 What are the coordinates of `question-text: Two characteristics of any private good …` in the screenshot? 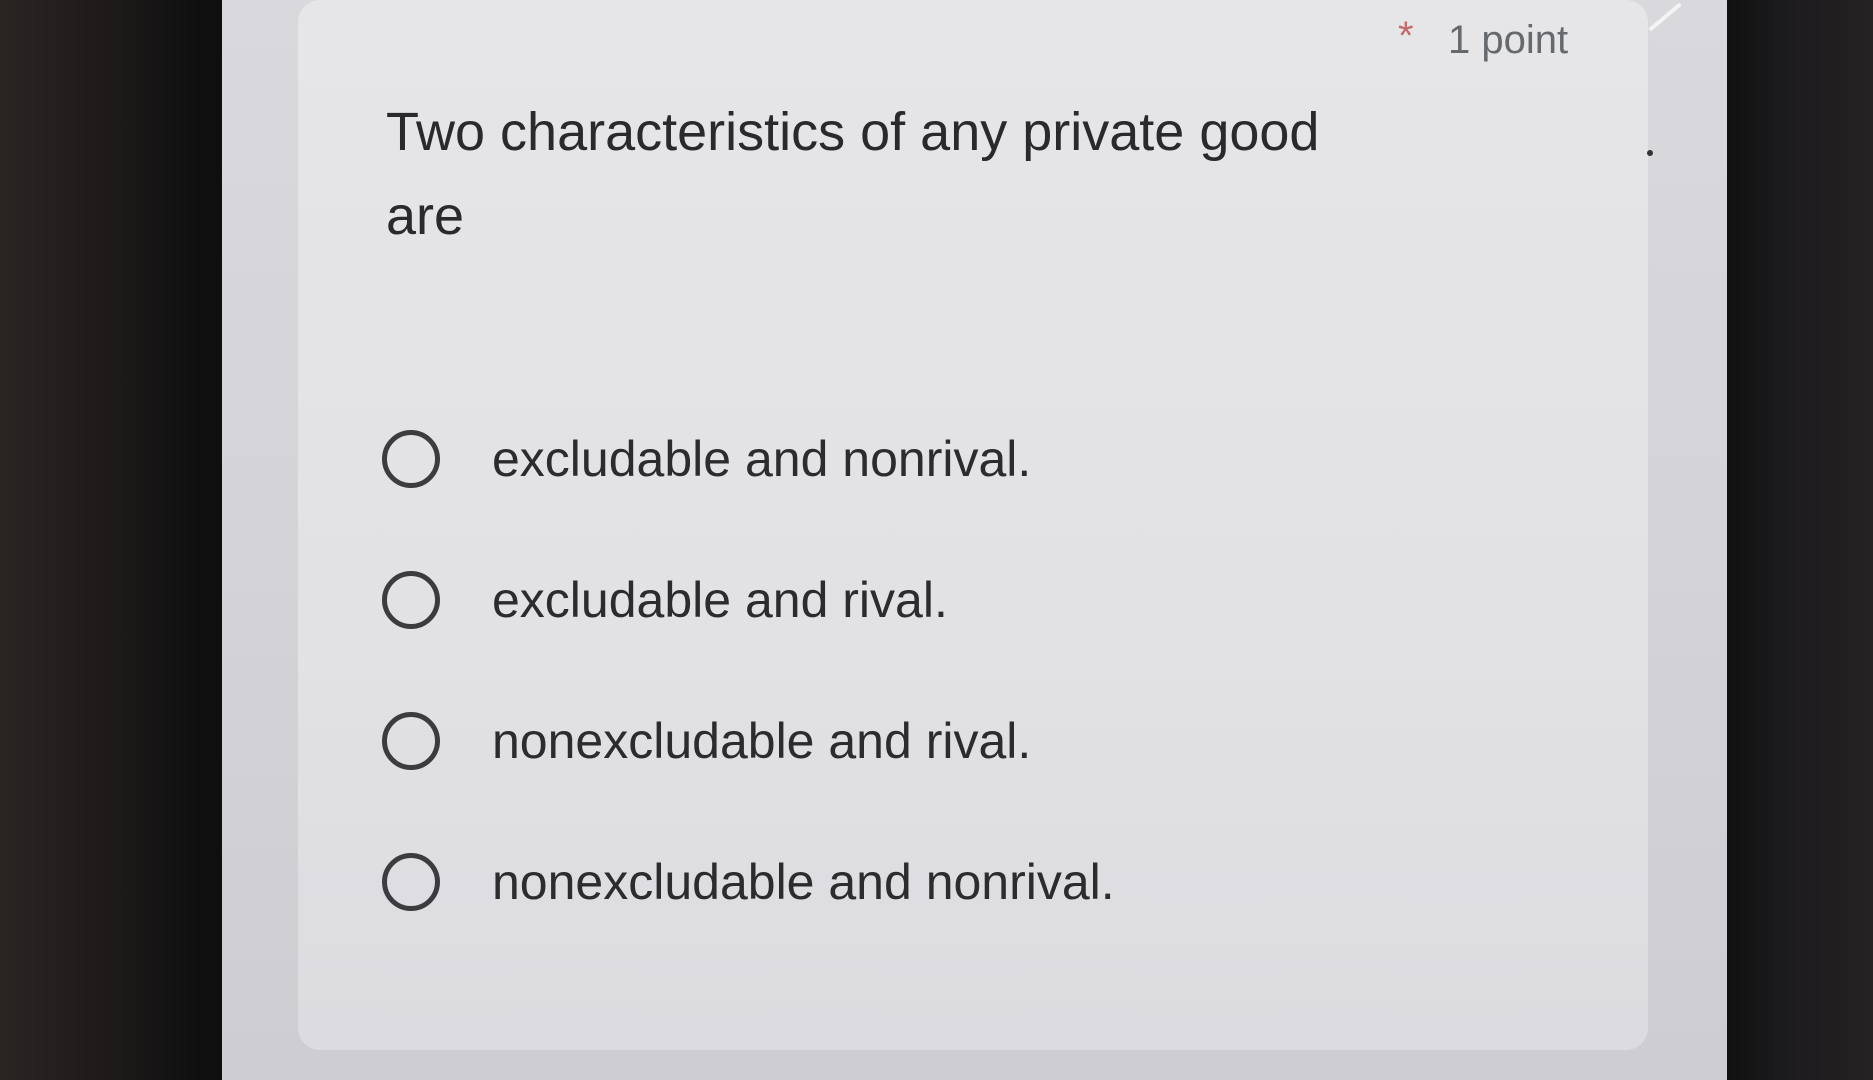 It's located at (911, 174).